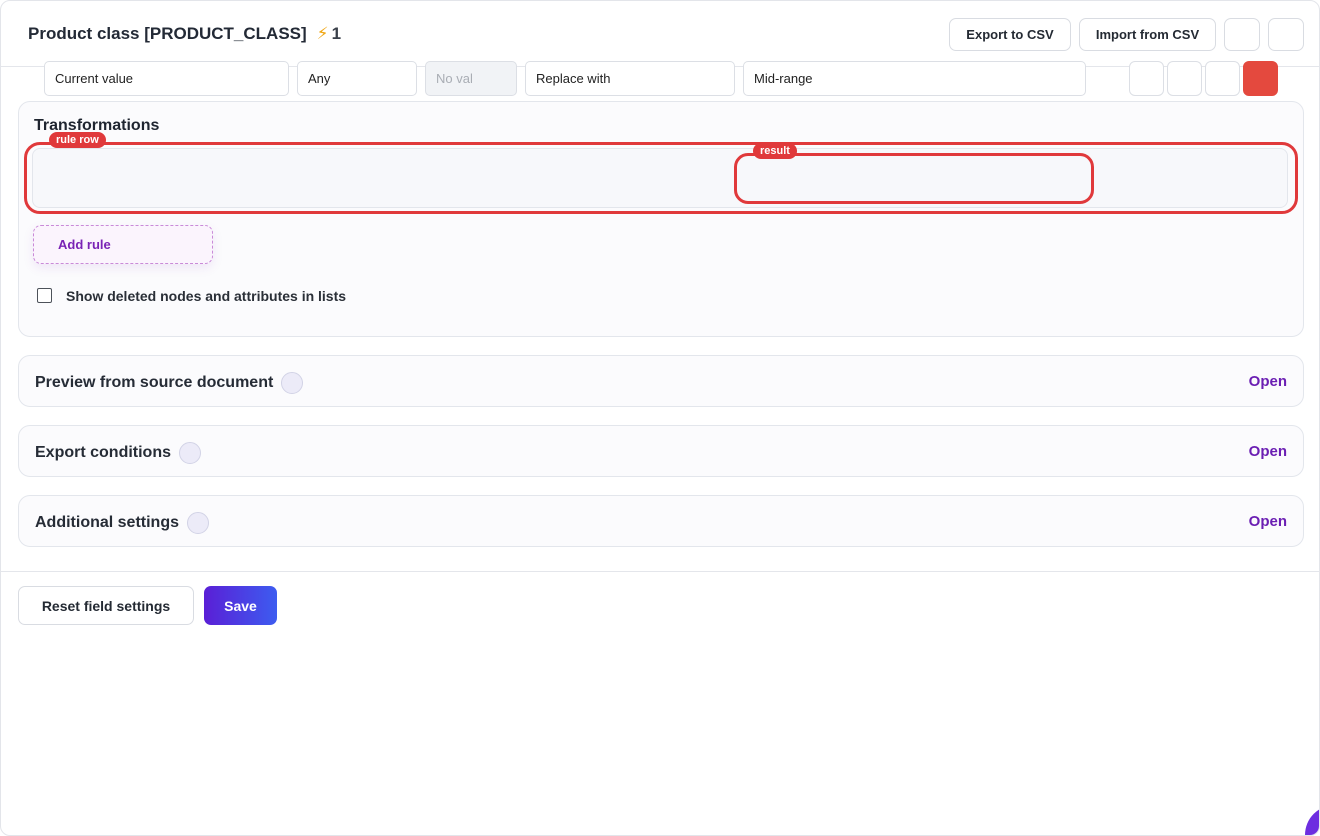  I want to click on section-export-conditions: Export conditions Open, so click(661, 451).